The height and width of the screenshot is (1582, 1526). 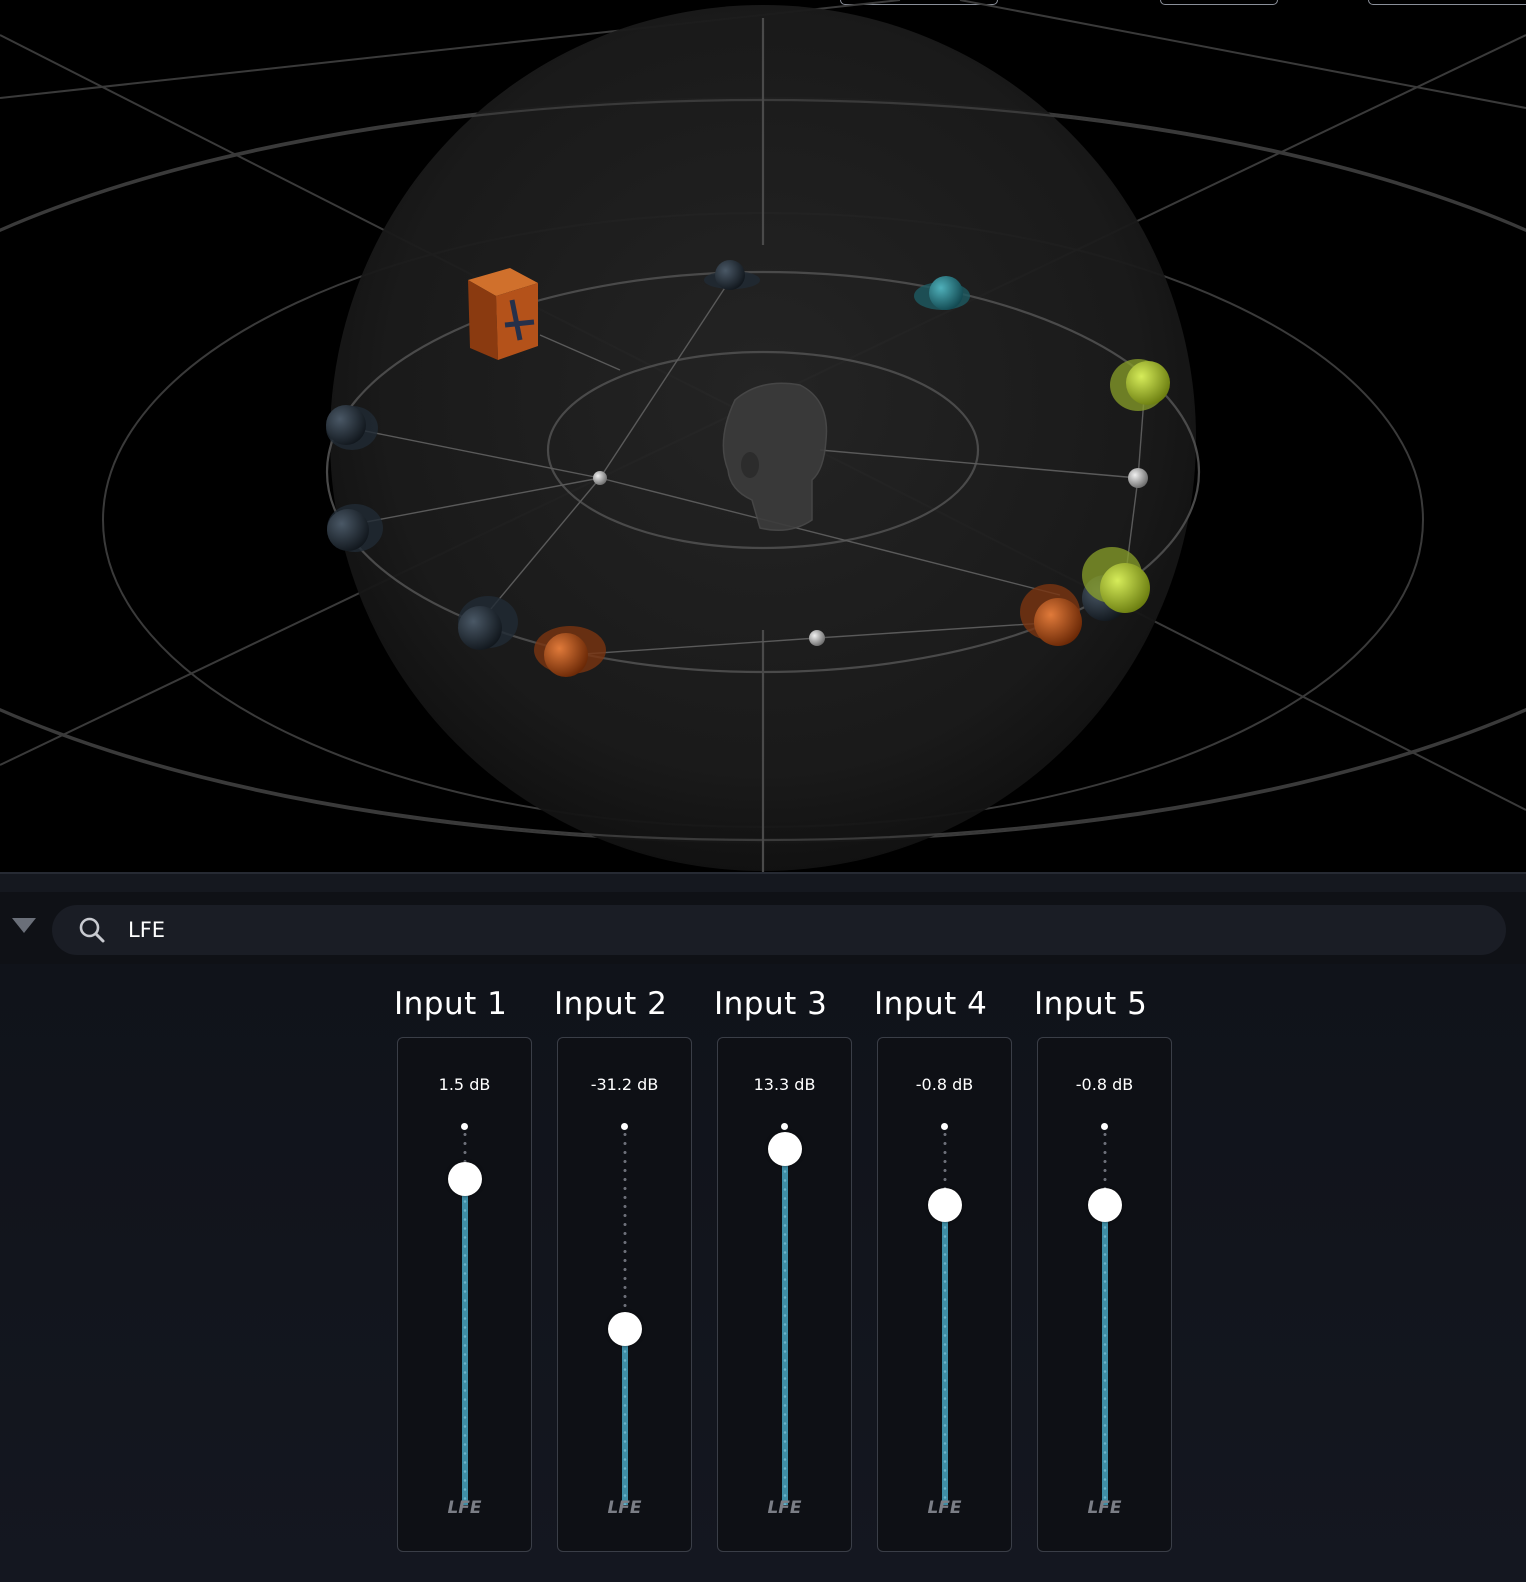 I want to click on channel-box: 13.3 dB LFE, so click(x=784, y=1294).